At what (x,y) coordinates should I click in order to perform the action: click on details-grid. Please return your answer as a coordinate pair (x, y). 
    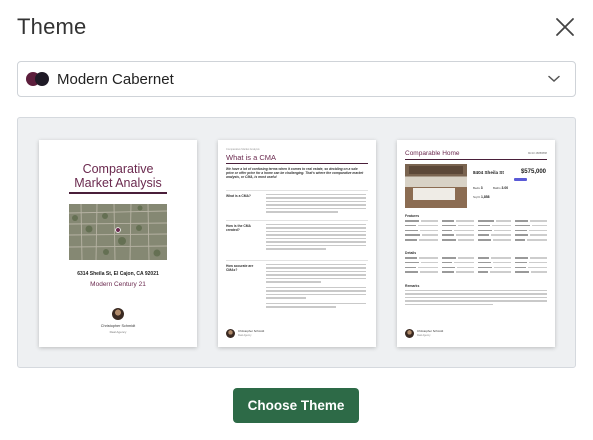
    Looking at the image, I should click on (476, 266).